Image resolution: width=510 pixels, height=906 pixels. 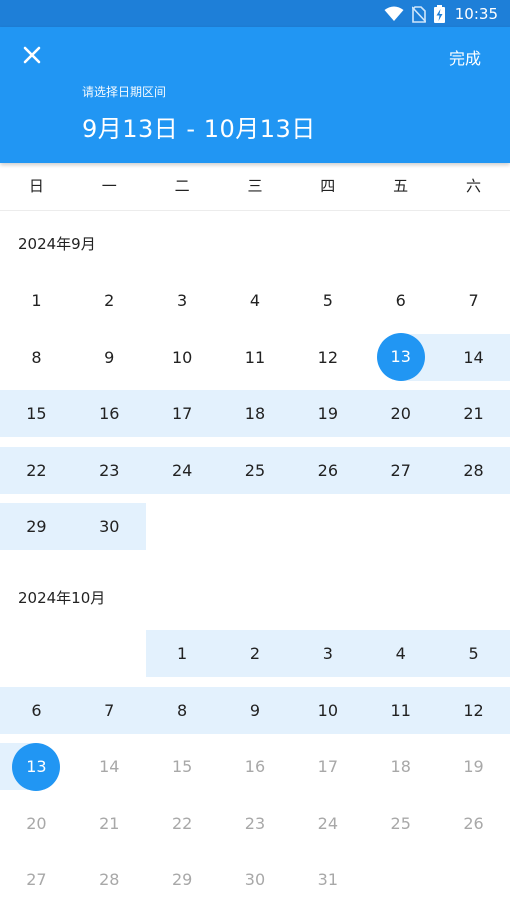 I want to click on status-time: 10:35, so click(x=476, y=14).